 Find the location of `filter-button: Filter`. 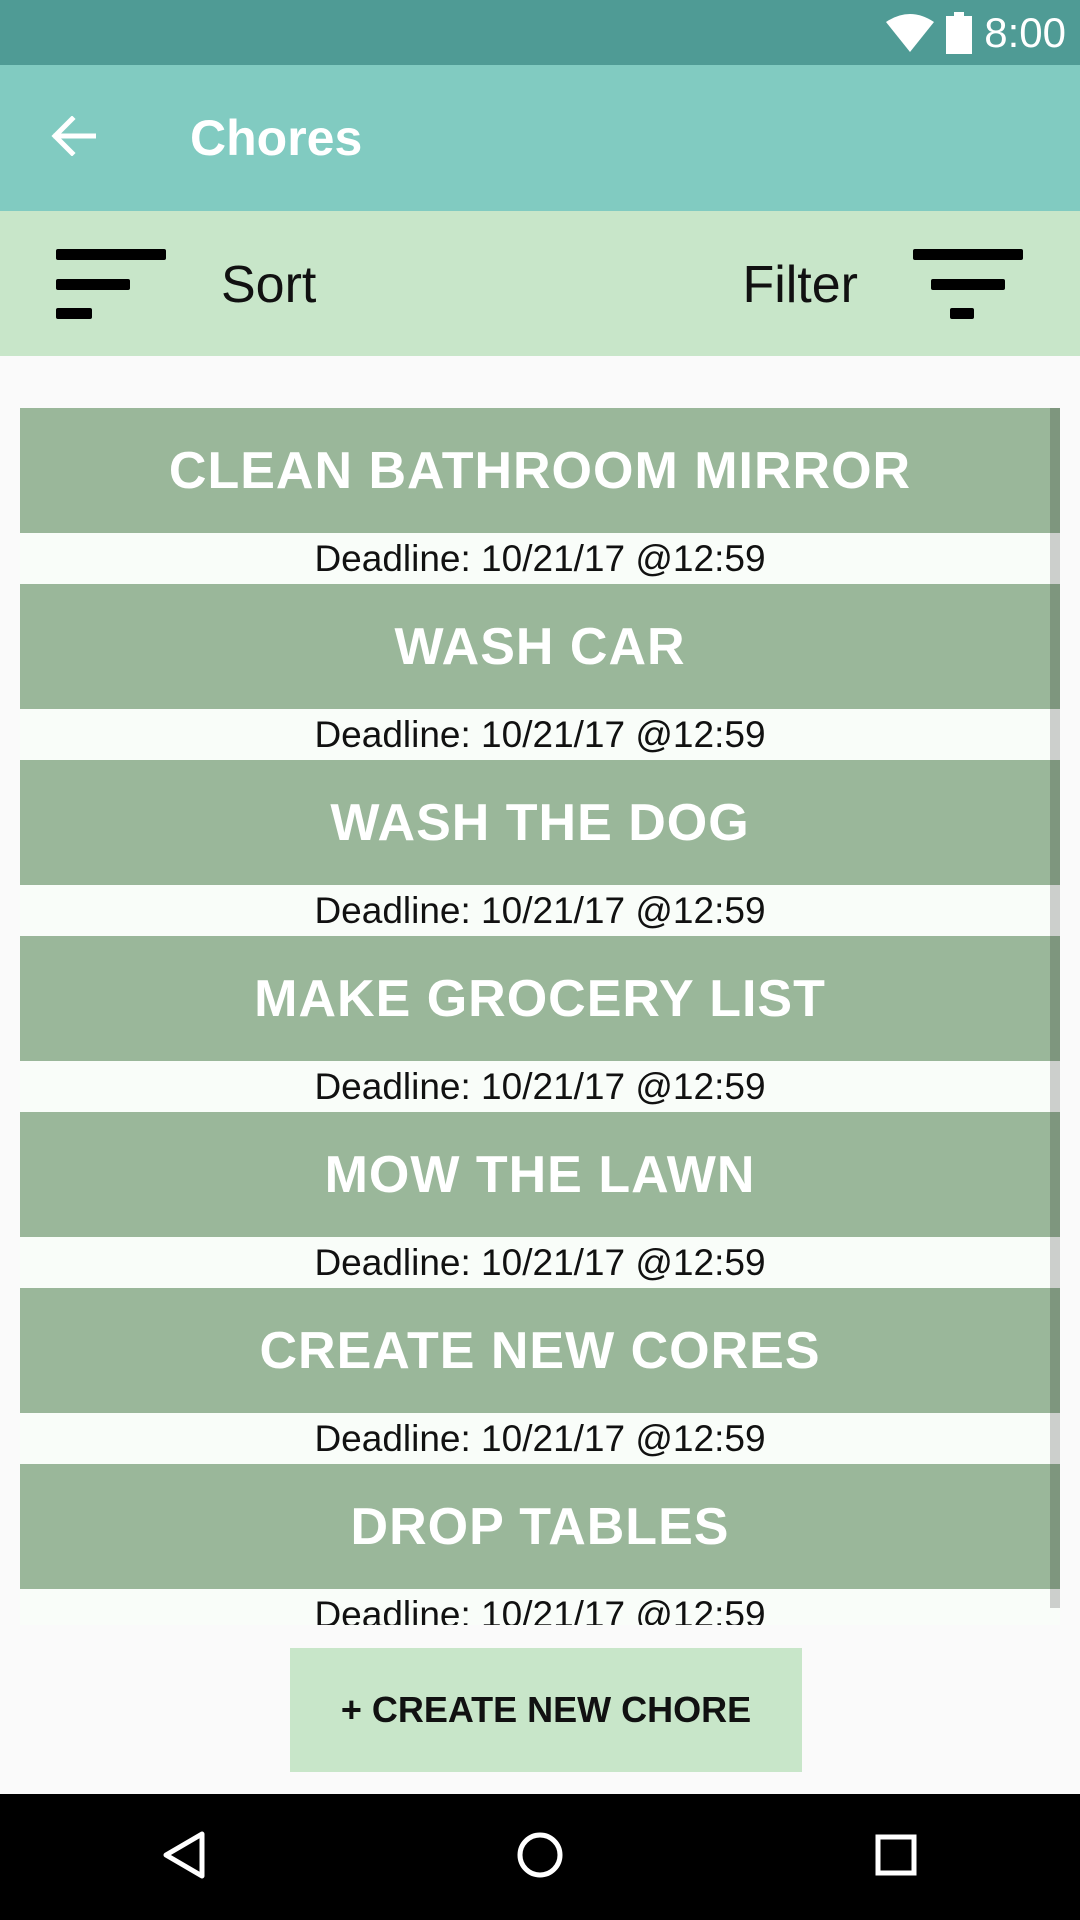

filter-button: Filter is located at coordinates (880, 283).